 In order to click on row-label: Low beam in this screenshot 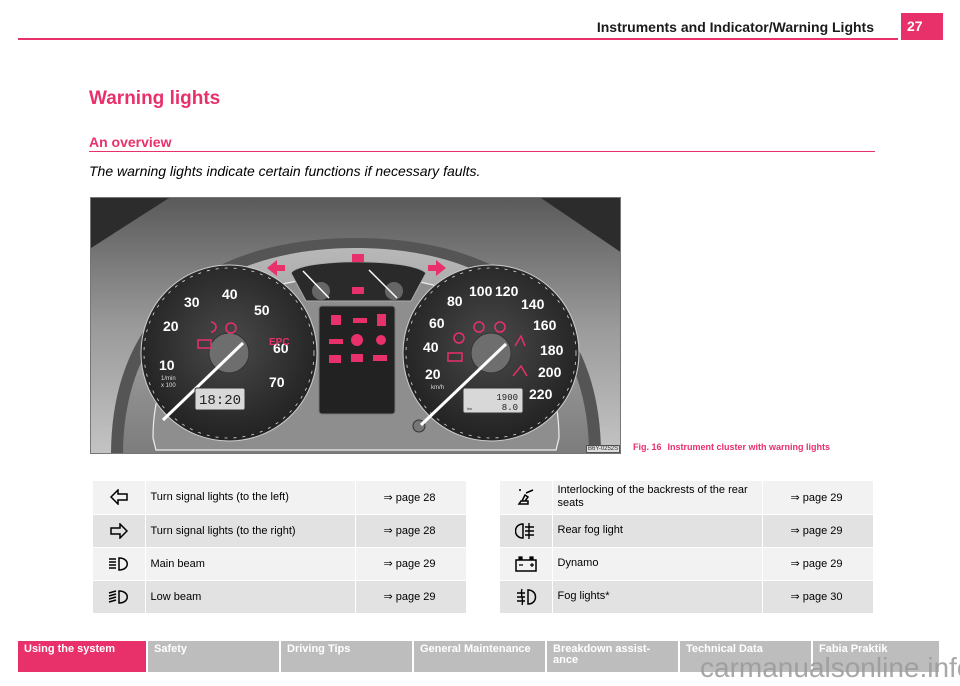, I will do `click(250, 596)`.